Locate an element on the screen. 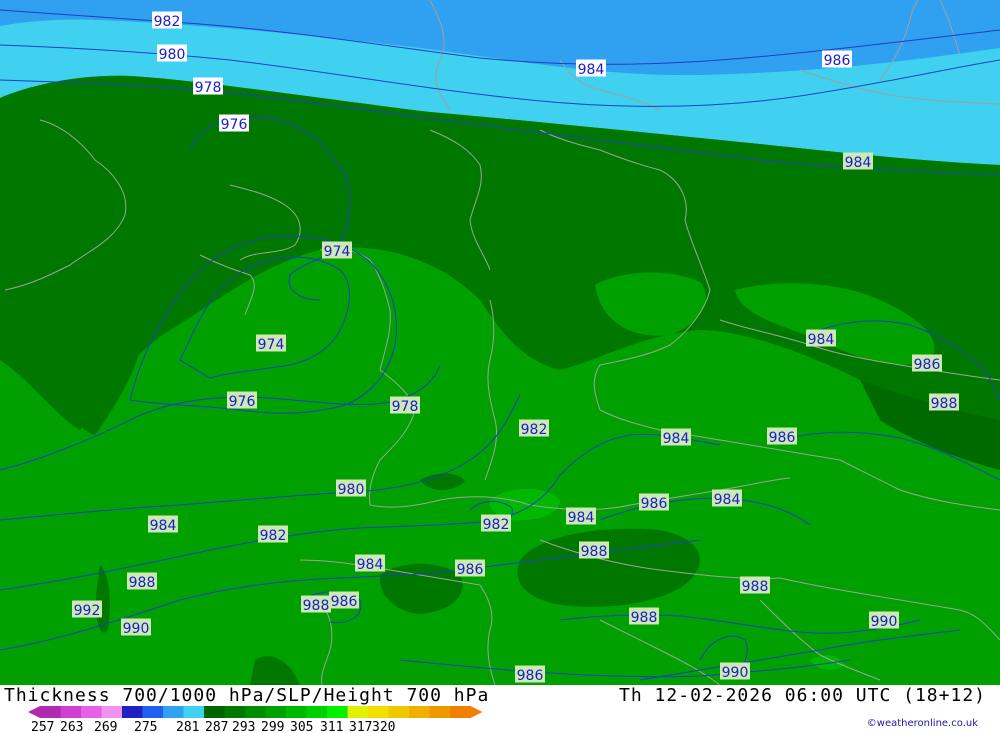  legend-color-bar is located at coordinates (255, 712).